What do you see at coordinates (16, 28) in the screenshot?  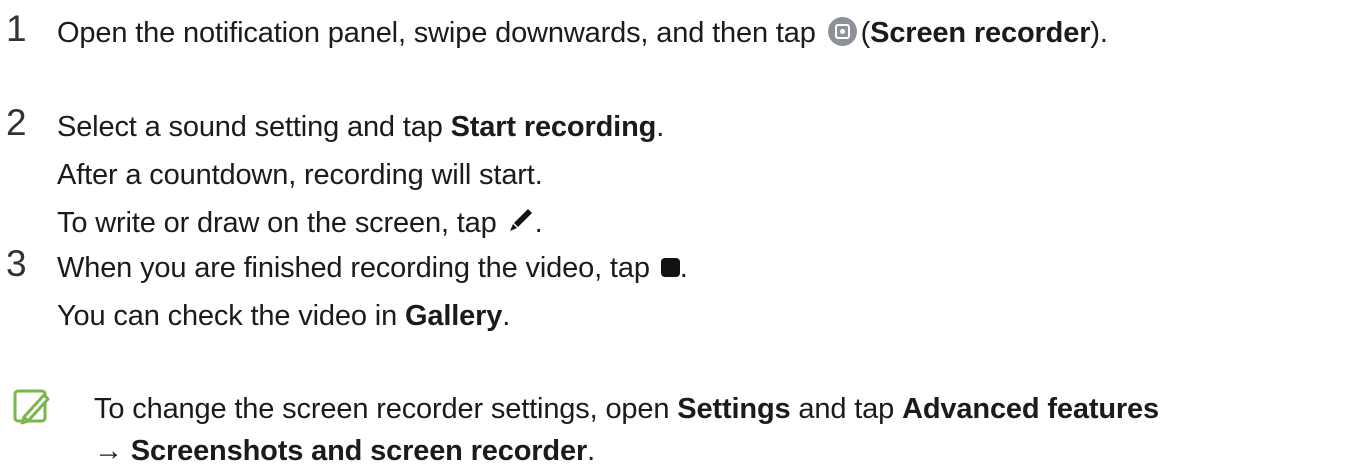 I see `step-number: 1` at bounding box center [16, 28].